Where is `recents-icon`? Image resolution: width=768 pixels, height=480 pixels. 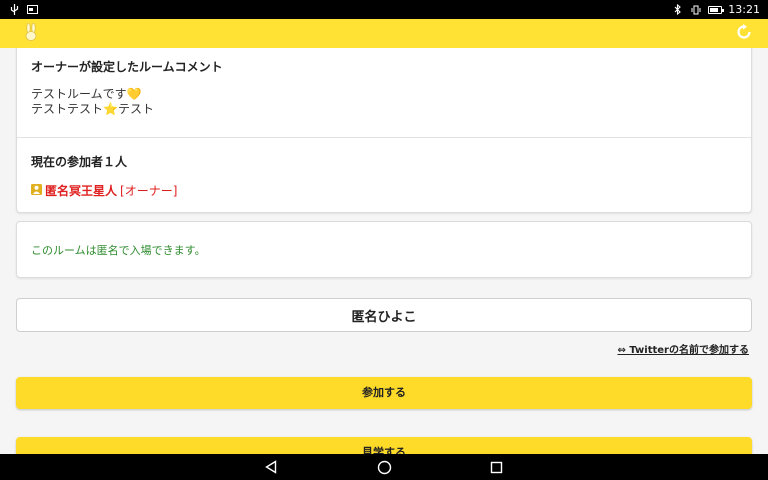 recents-icon is located at coordinates (496, 467).